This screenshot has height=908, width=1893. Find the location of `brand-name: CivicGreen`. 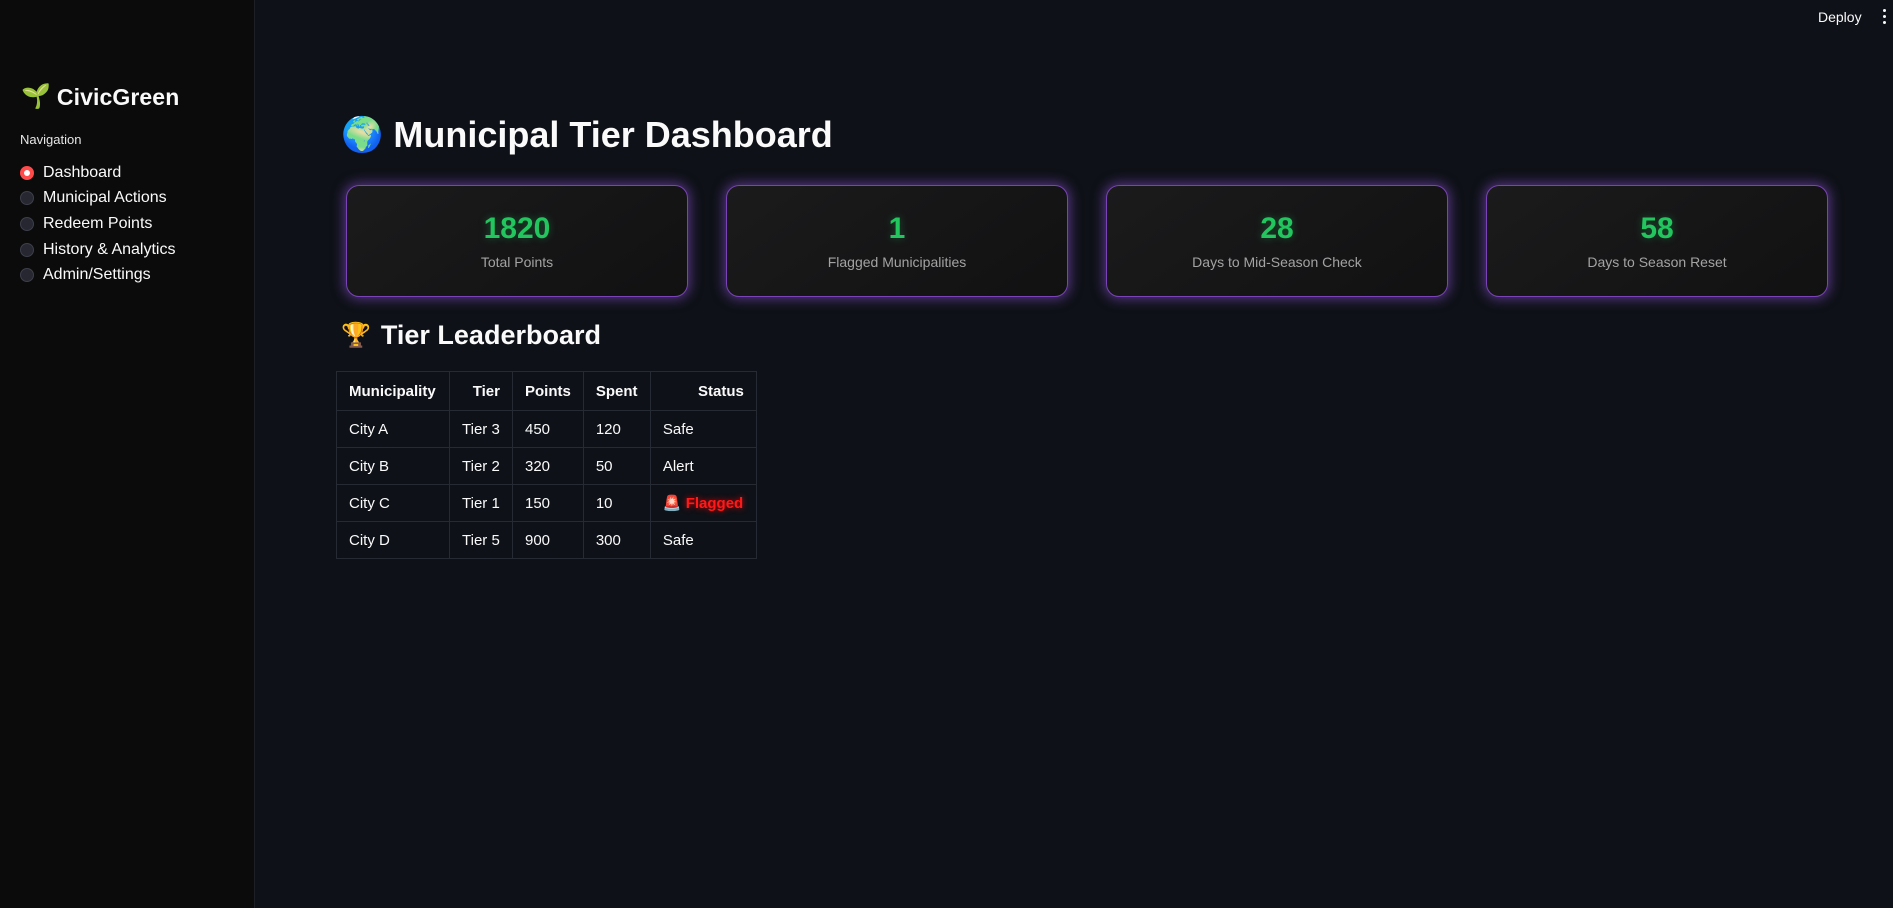

brand-name: CivicGreen is located at coordinates (118, 96).